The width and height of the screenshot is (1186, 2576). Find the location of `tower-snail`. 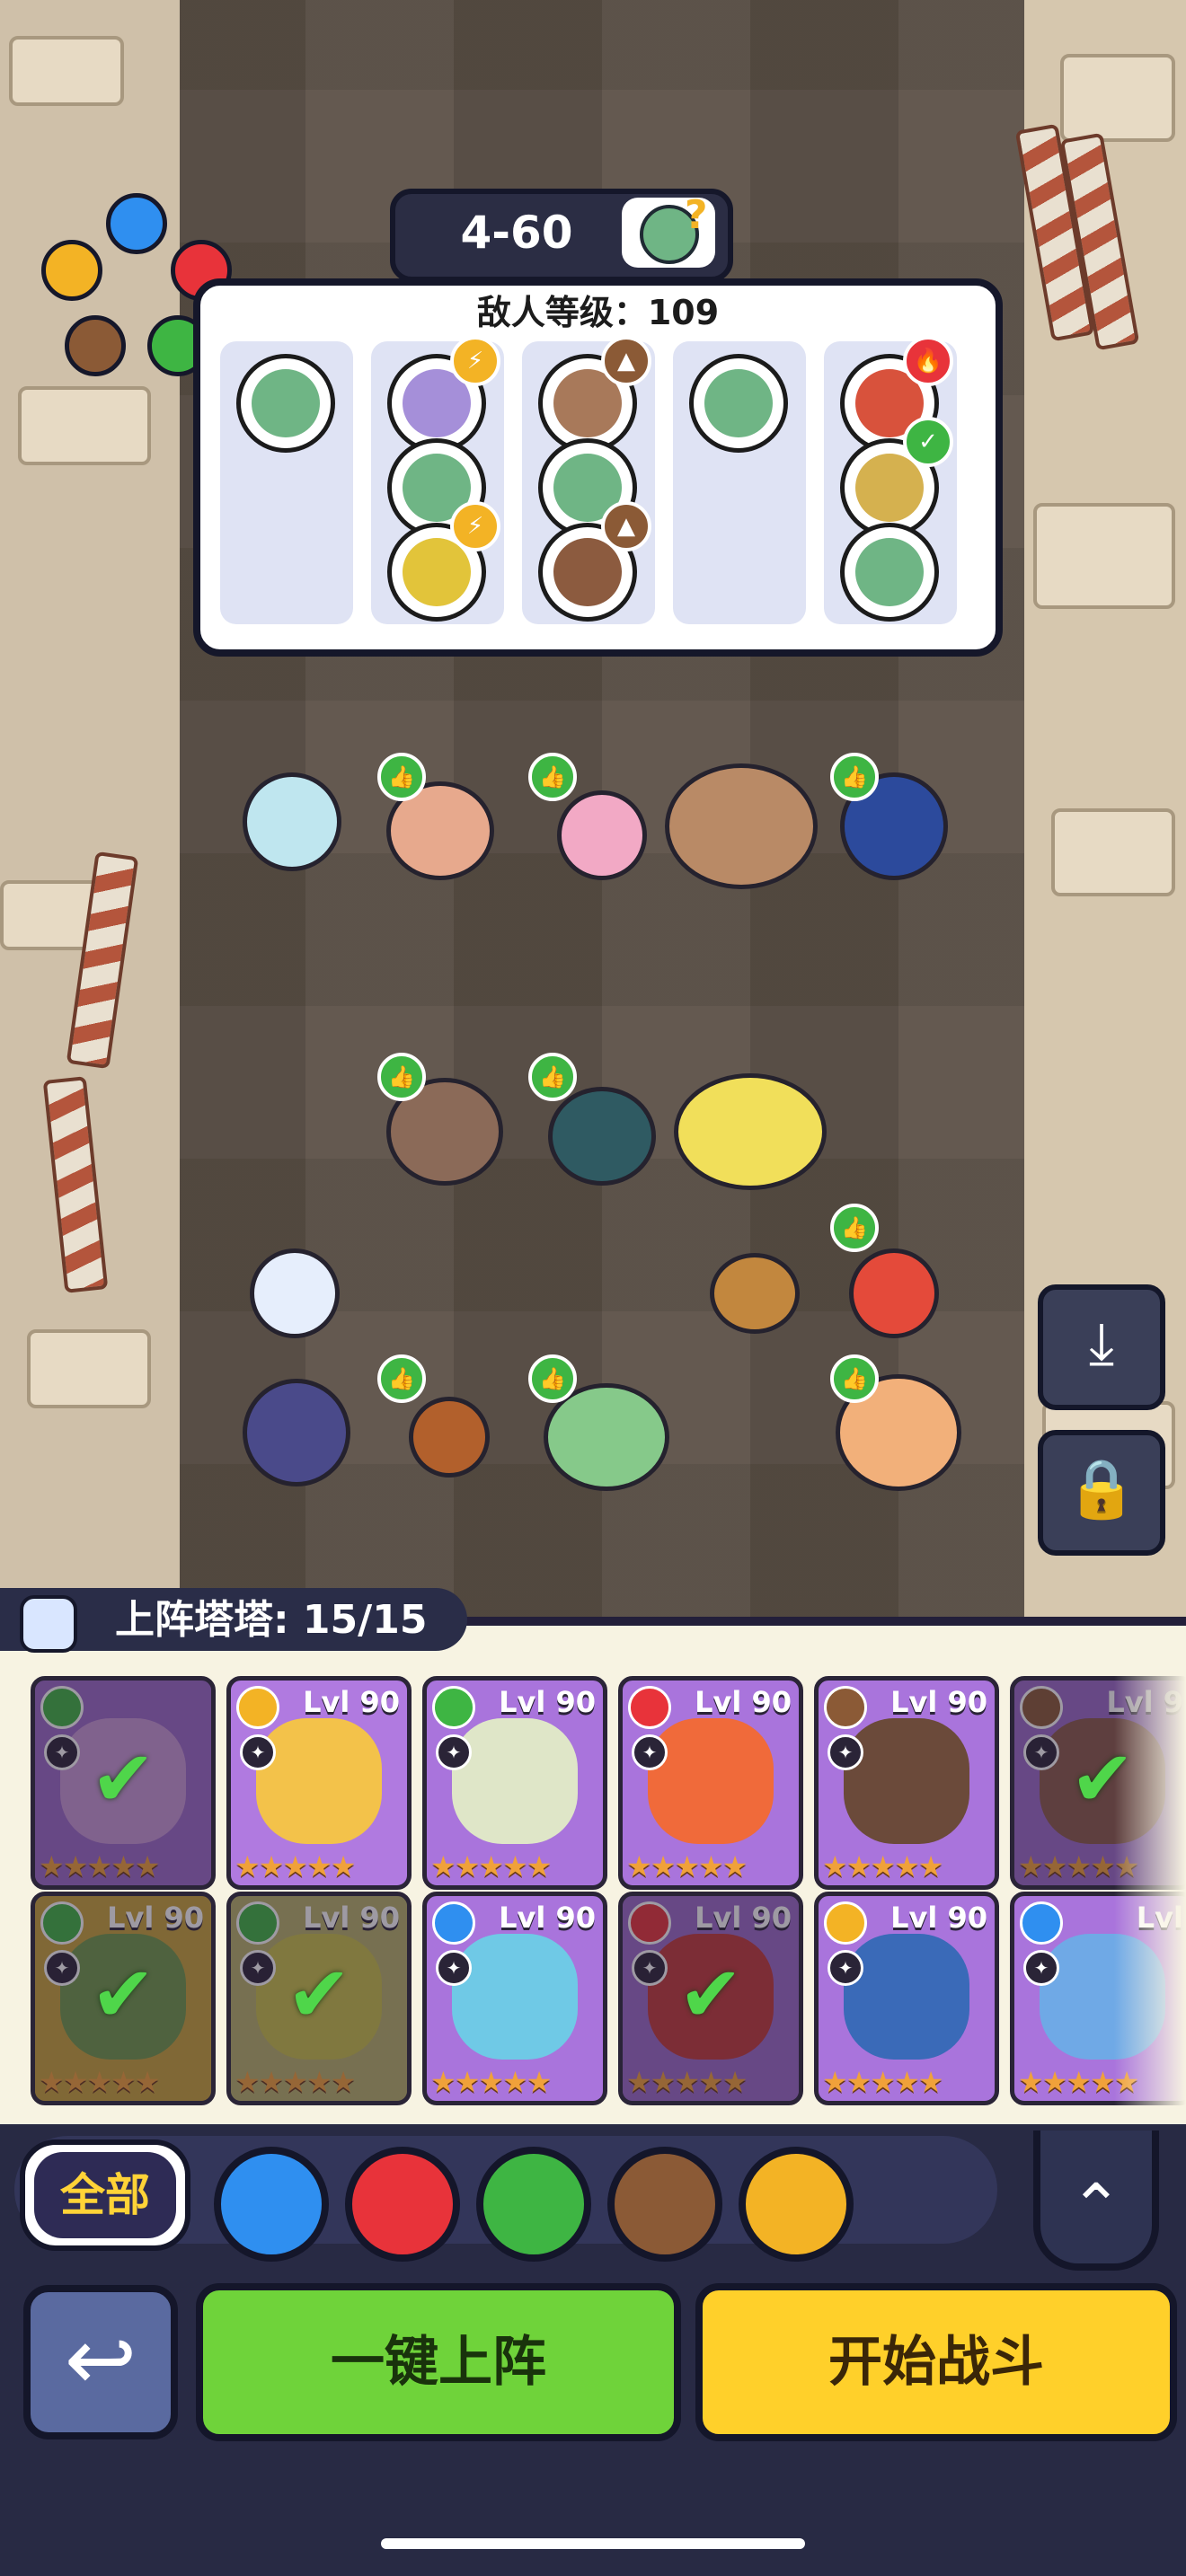

tower-snail is located at coordinates (449, 1437).